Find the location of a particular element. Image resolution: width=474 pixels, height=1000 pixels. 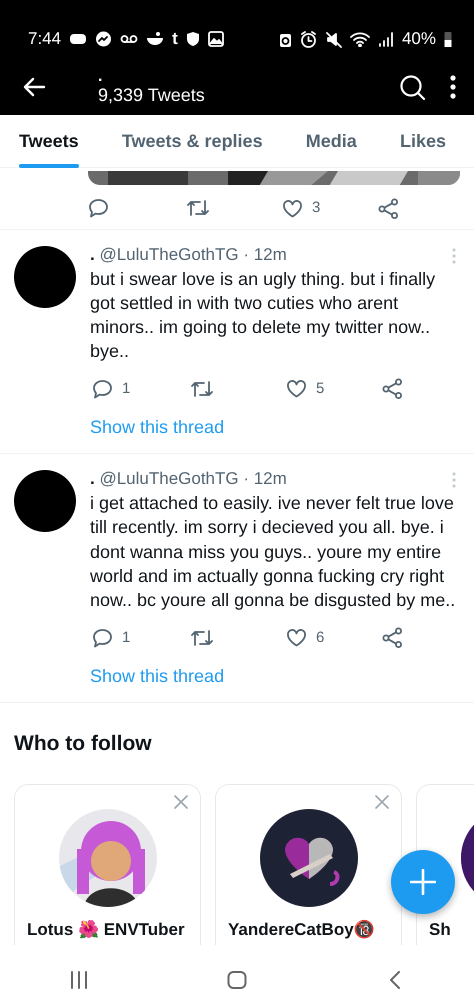

signal-icon is located at coordinates (386, 39).